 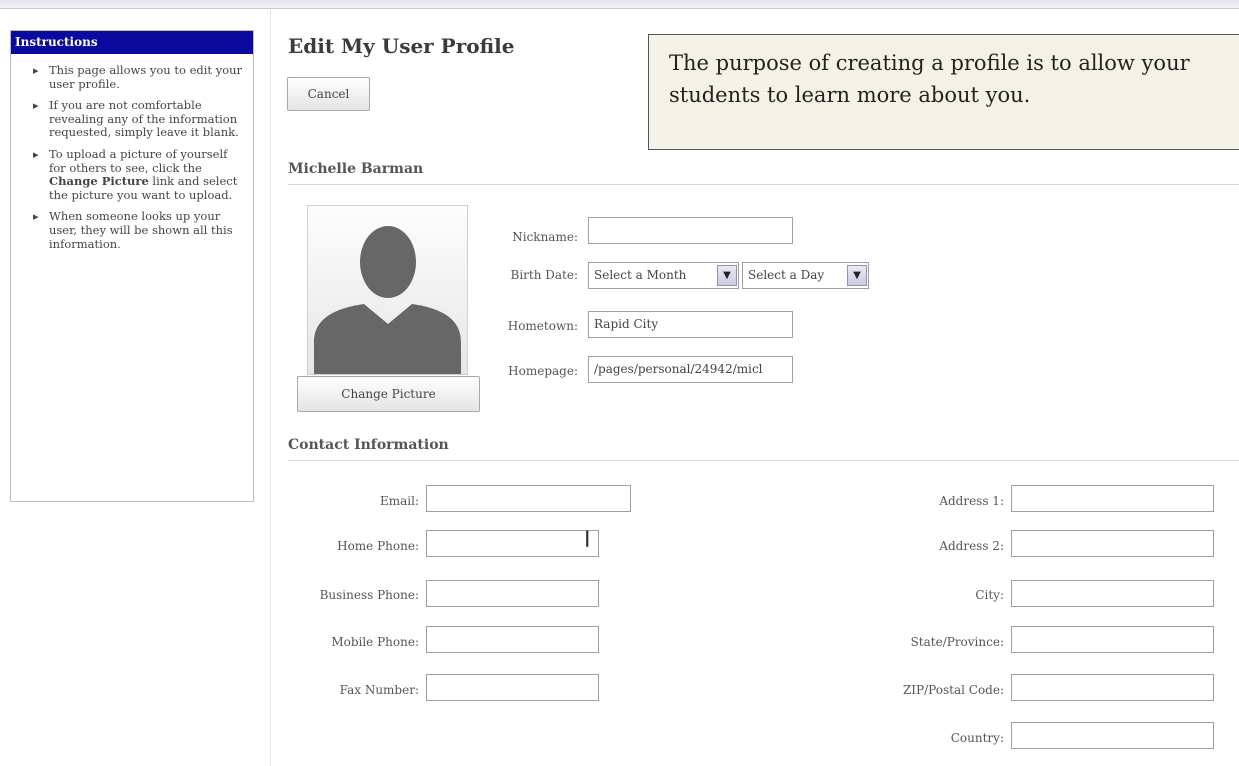 I want to click on home-phone-label: Home Phone:, so click(x=378, y=546).